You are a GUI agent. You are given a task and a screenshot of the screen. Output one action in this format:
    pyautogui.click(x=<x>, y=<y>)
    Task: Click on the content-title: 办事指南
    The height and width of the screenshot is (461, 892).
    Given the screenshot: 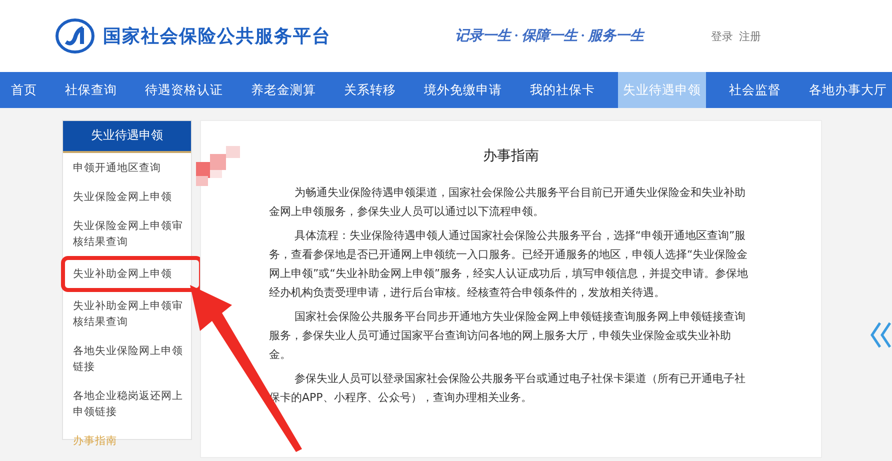 What is the action you would take?
    pyautogui.click(x=511, y=156)
    